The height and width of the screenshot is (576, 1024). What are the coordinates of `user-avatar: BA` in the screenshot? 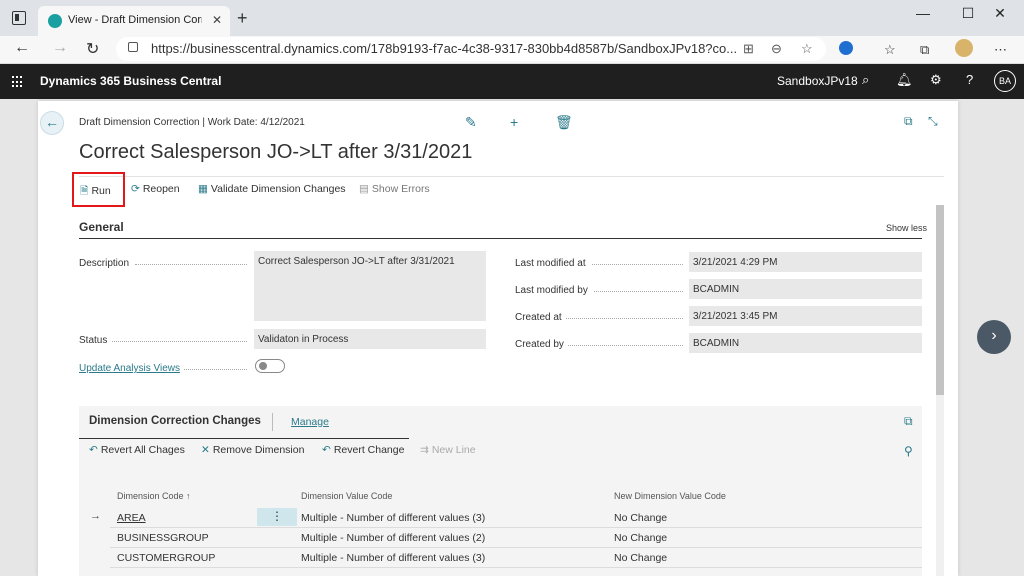 It's located at (1005, 81).